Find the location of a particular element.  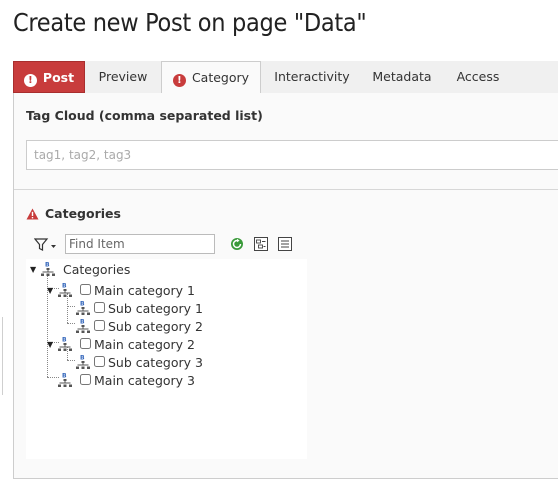

tree-node-label: Sub category 2 is located at coordinates (155, 326).